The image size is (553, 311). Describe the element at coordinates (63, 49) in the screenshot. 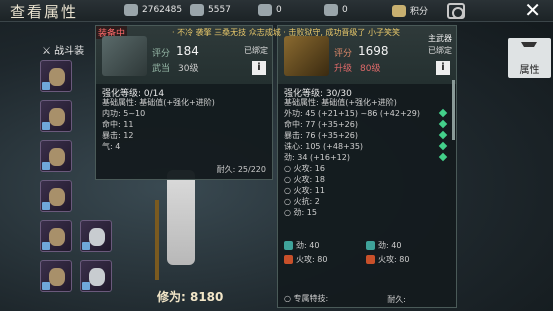

I see `battle-gear-tab: ⚔ 战斗装` at that location.